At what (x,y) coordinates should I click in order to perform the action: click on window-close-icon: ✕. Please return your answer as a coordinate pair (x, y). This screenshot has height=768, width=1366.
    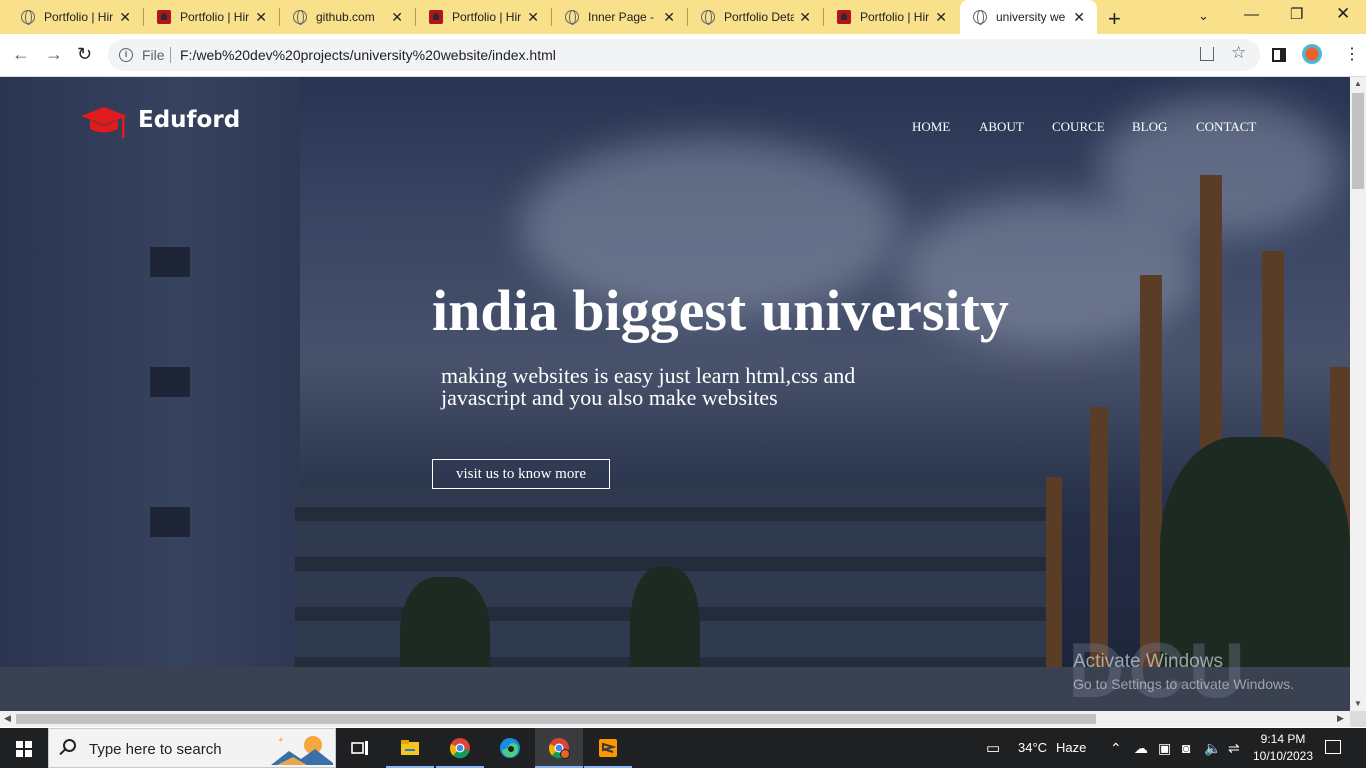
    Looking at the image, I should click on (1343, 14).